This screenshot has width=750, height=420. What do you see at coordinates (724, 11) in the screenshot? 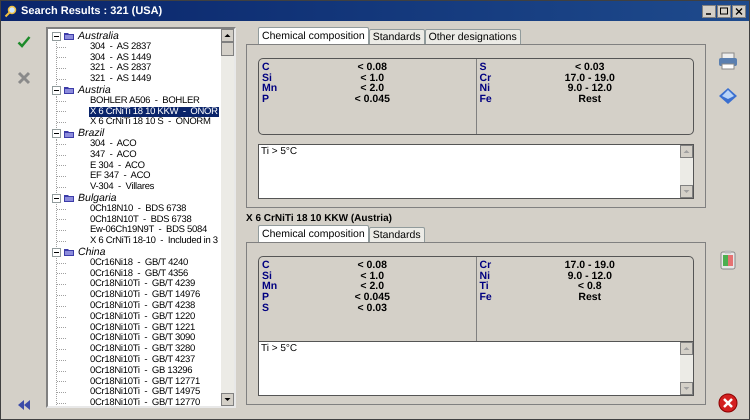
I see `maximize-button` at bounding box center [724, 11].